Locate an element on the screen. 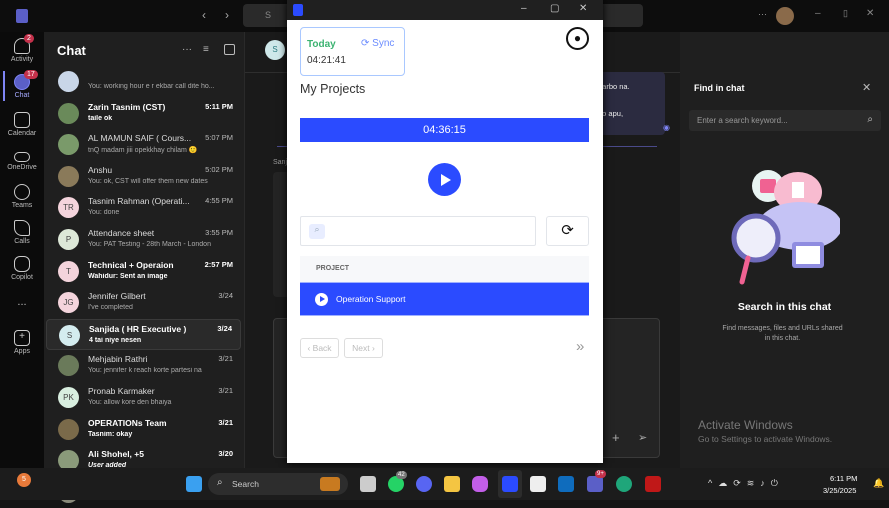 This screenshot has width=889, height=508. chat-time: 3:55 PM is located at coordinates (219, 232).